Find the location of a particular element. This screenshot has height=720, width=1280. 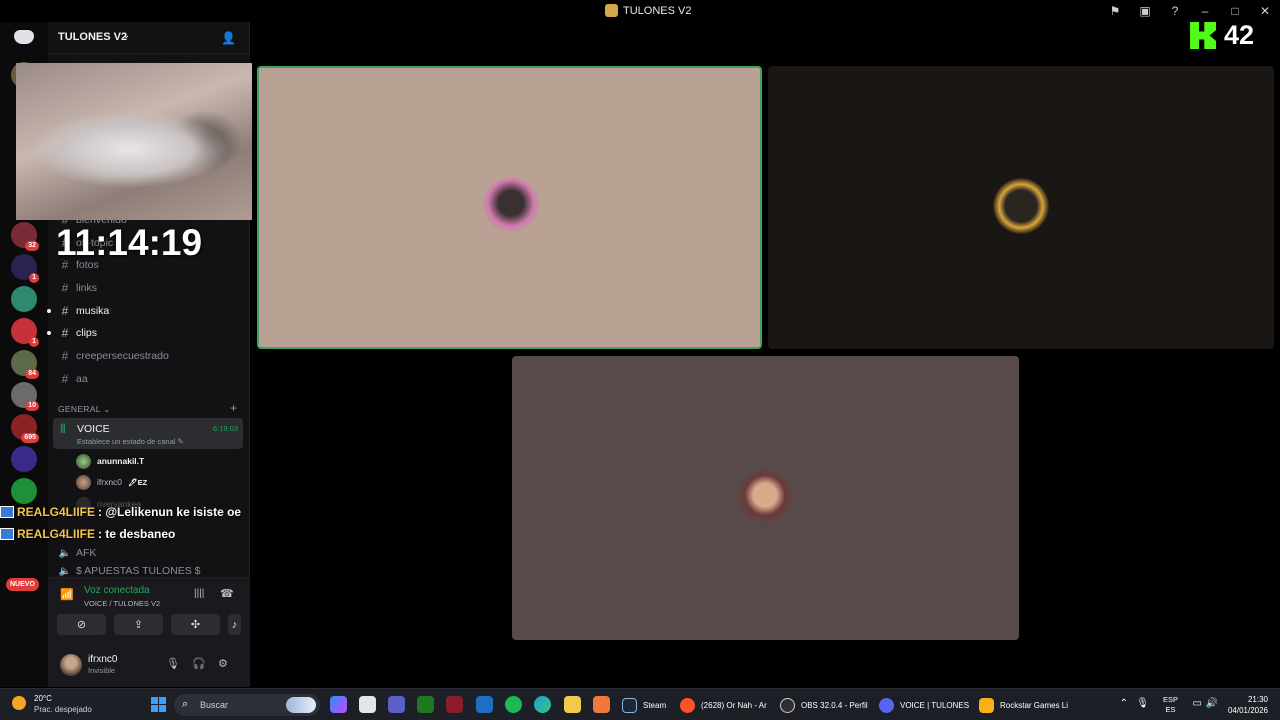

windows-start-icon is located at coordinates (158, 704).